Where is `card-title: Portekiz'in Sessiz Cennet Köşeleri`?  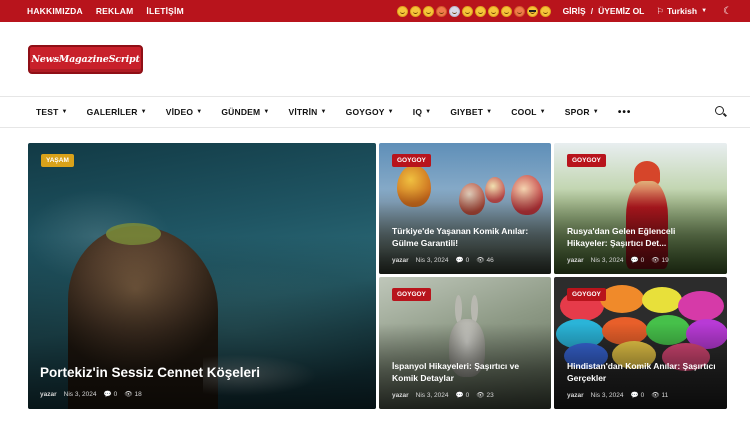 card-title: Portekiz'in Sessiz Cennet Köşeleri is located at coordinates (203, 373).